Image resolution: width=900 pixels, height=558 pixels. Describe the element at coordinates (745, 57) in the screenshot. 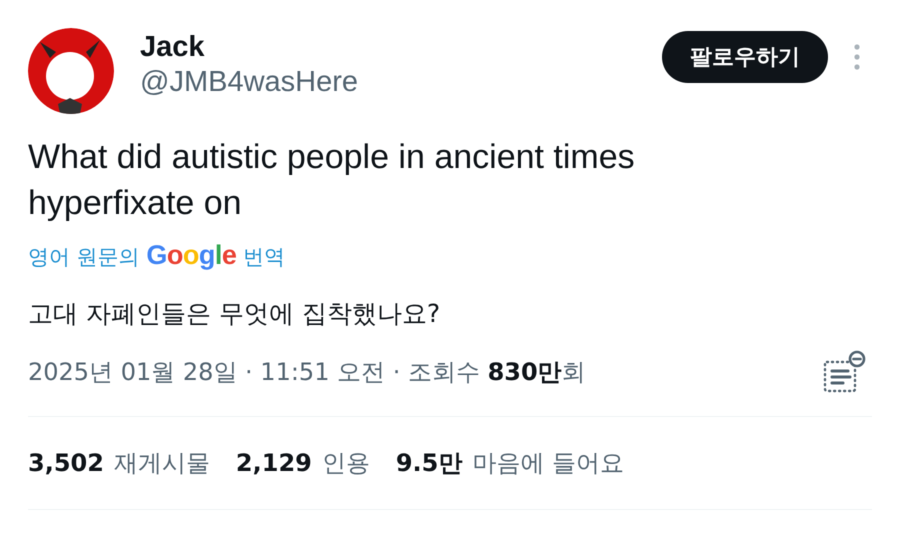

I see `follow-button: 팔로우하기` at that location.